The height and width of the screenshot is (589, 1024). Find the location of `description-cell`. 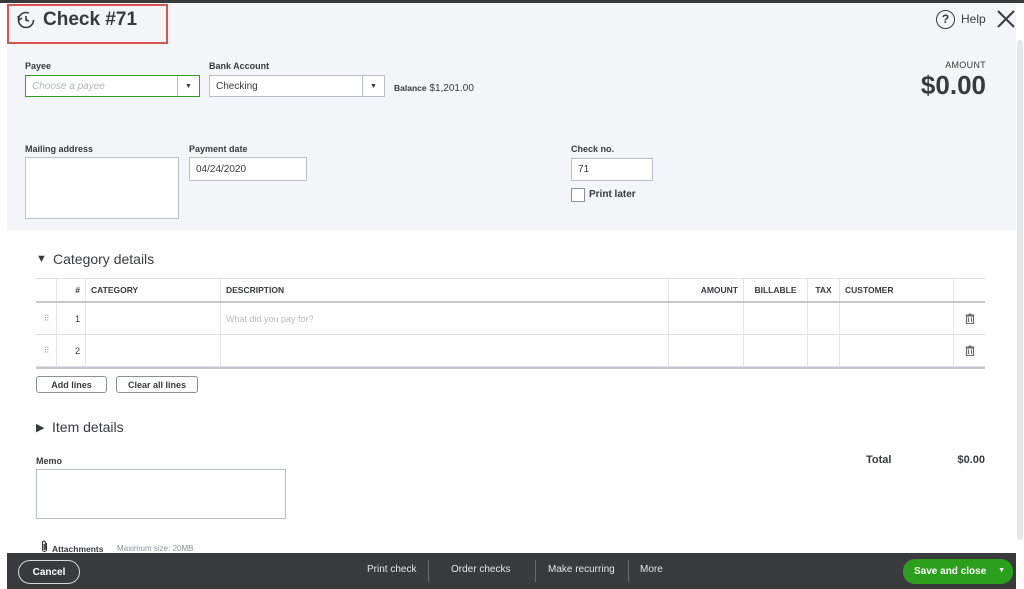

description-cell is located at coordinates (444, 350).